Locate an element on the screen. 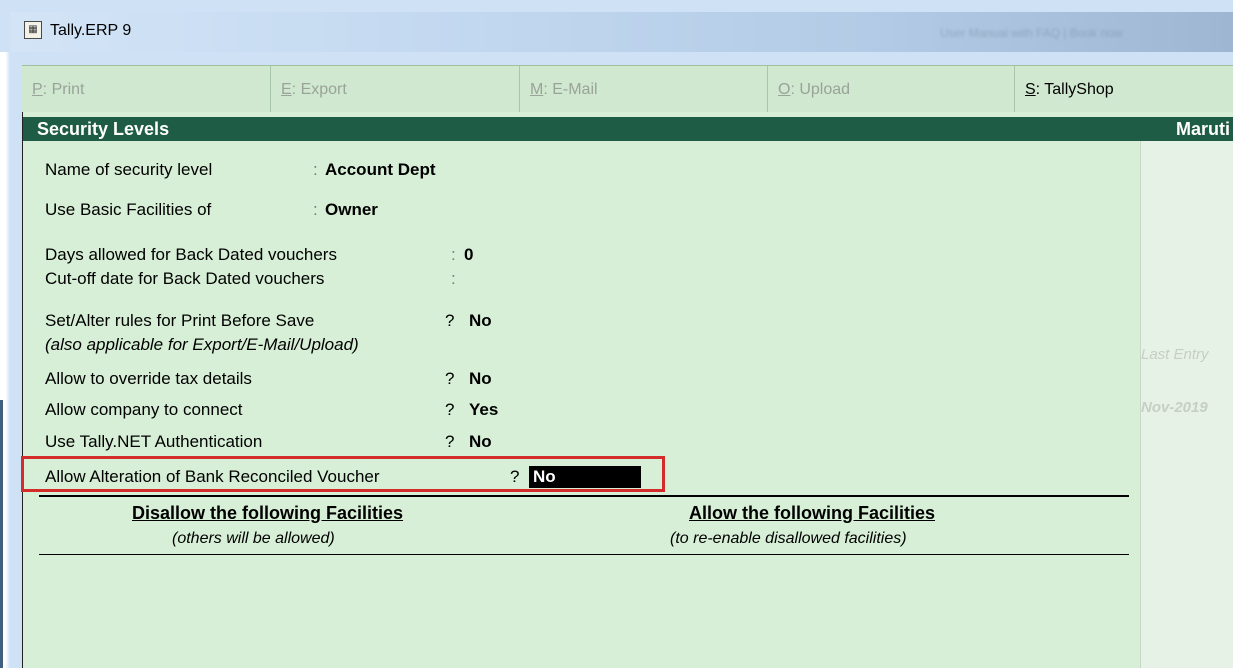 This screenshot has width=1233, height=668. upload-button-label: : Upload is located at coordinates (820, 89).